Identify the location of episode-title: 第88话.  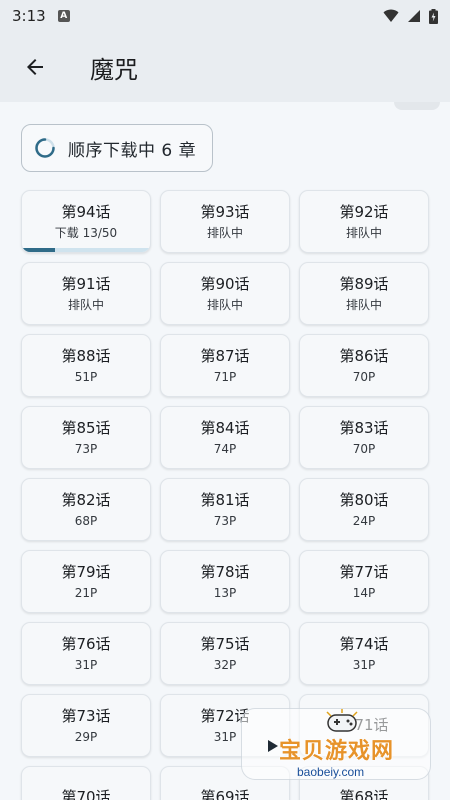
(86, 355).